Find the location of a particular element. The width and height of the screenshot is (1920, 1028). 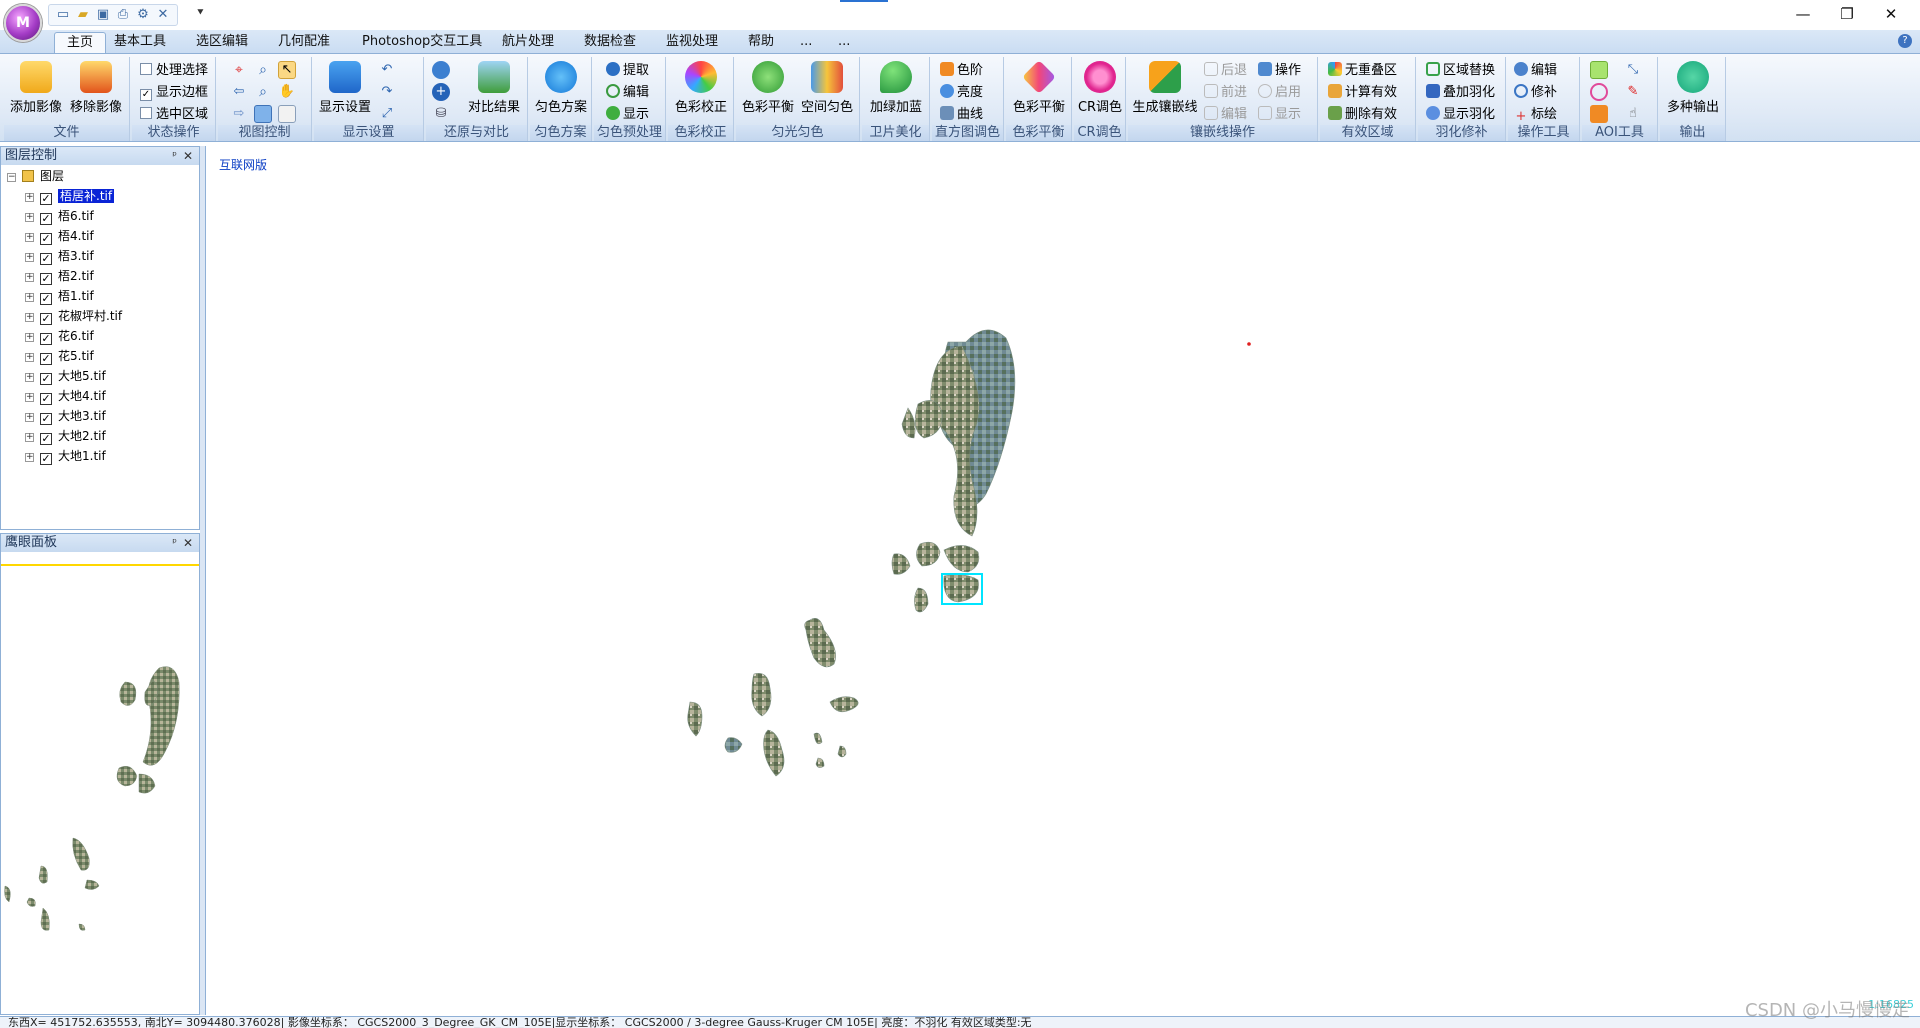

full-extent-icon is located at coordinates (263, 114).